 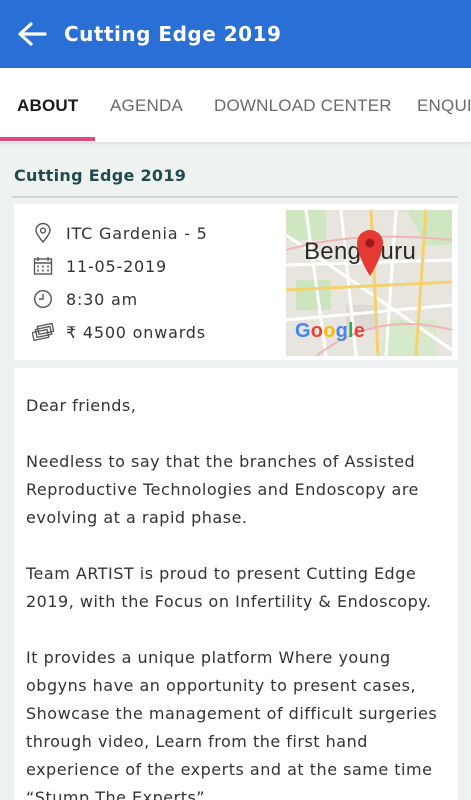 What do you see at coordinates (137, 233) in the screenshot?
I see `venue-text: ITC Gardenia - 5` at bounding box center [137, 233].